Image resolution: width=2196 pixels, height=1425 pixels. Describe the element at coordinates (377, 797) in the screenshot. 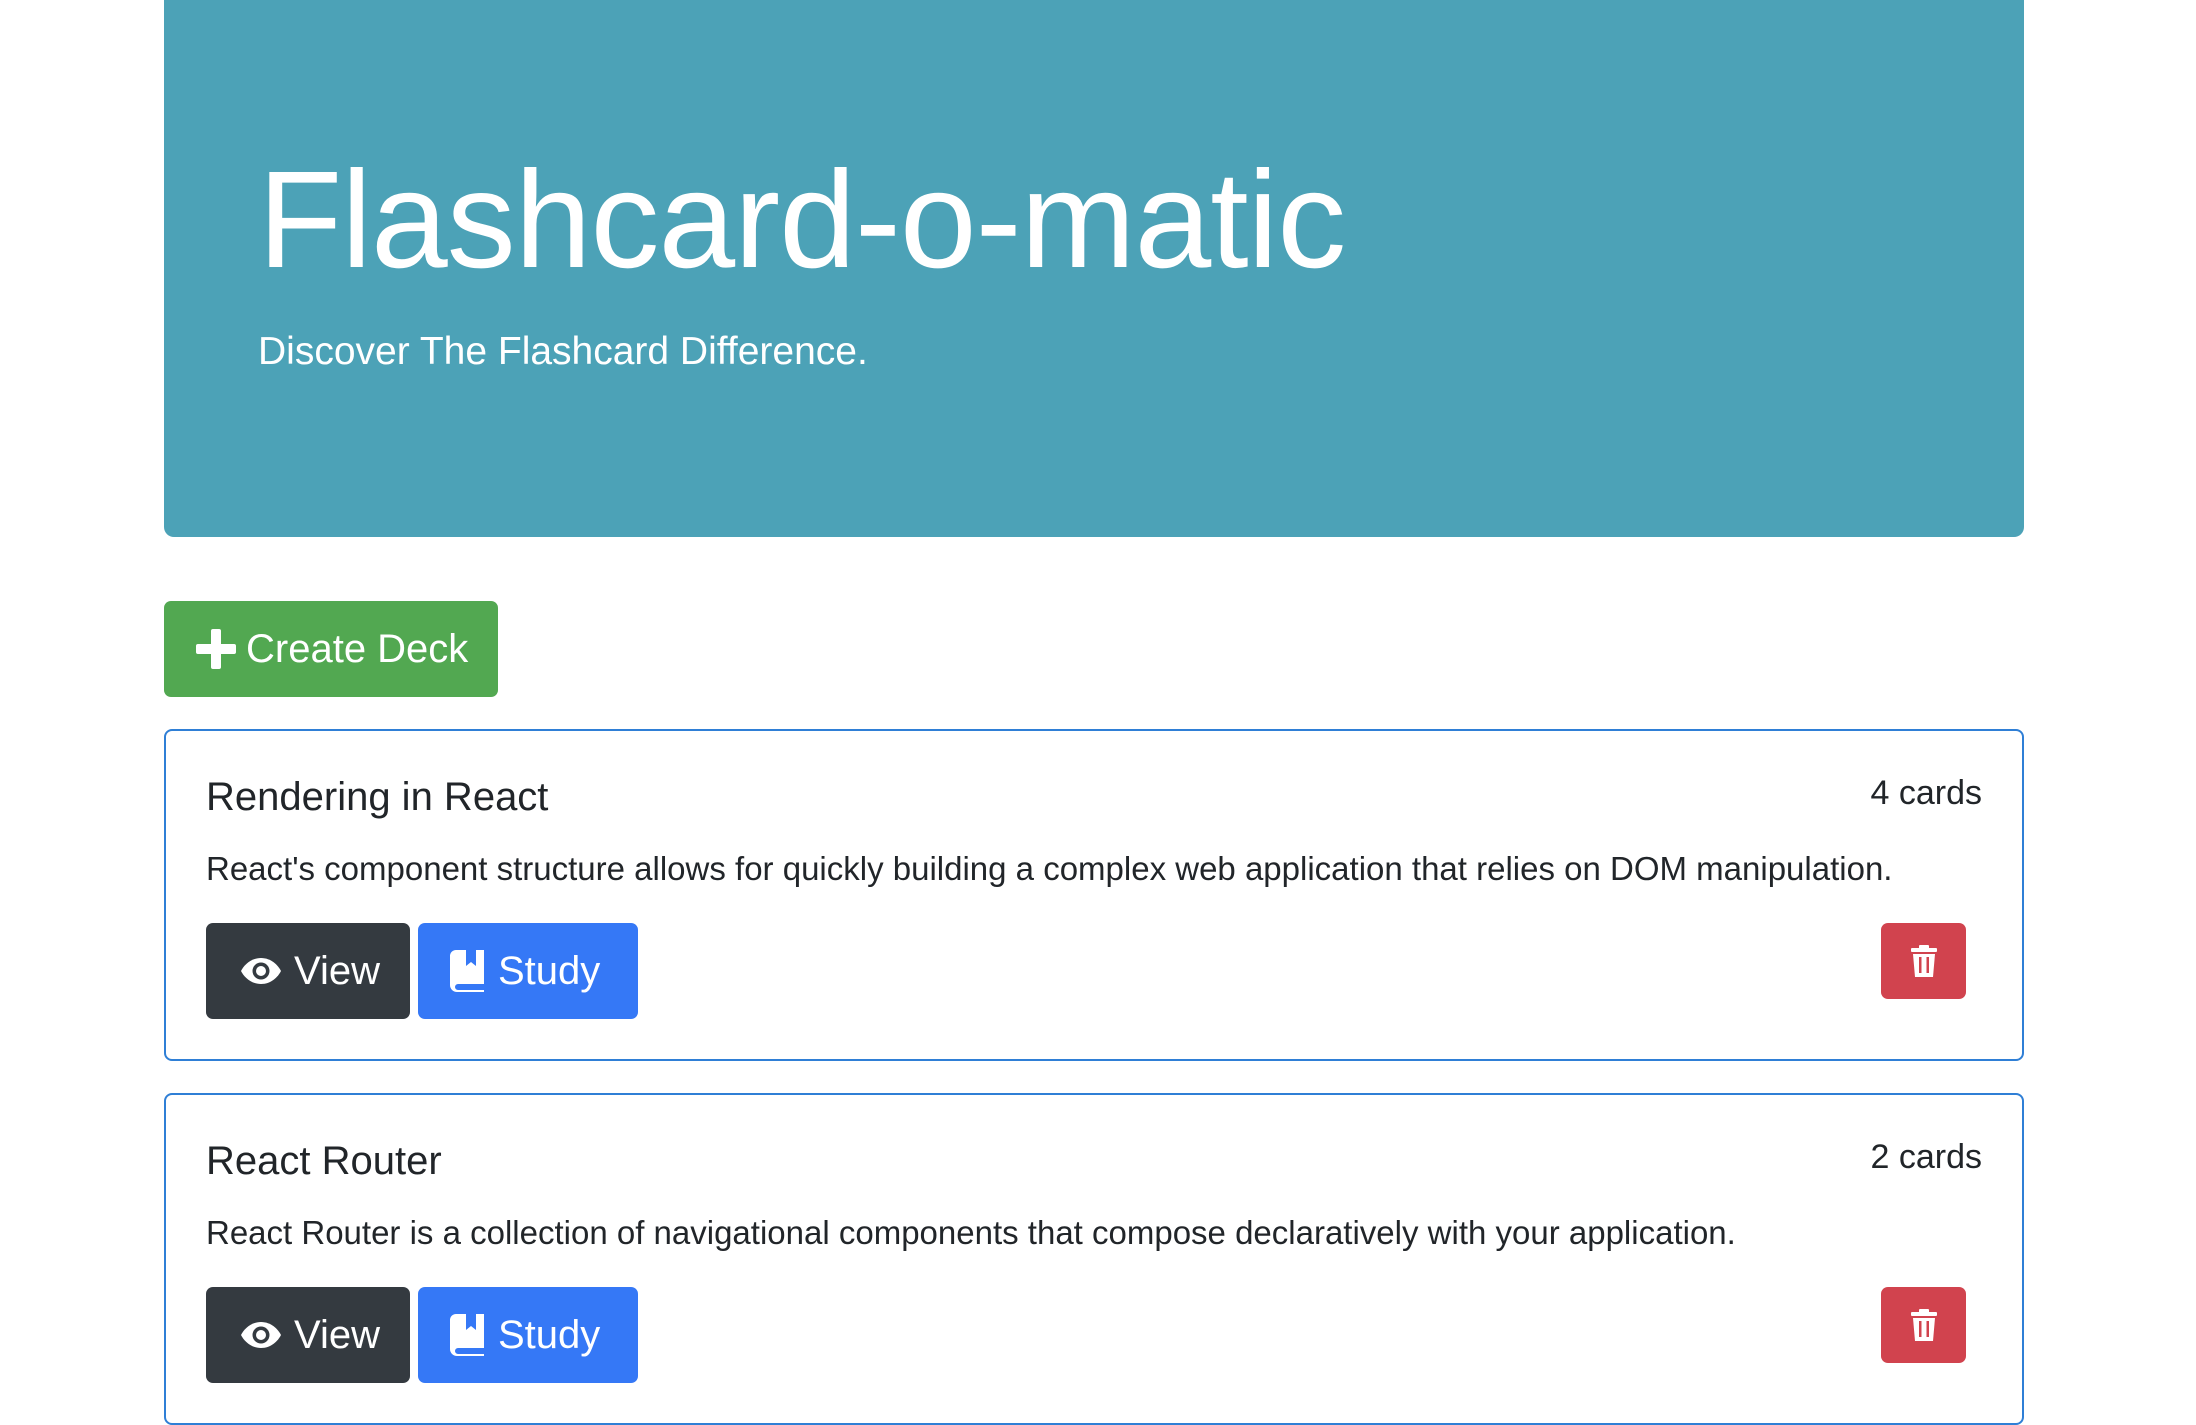

I see `deck-title: Rendering in React` at that location.